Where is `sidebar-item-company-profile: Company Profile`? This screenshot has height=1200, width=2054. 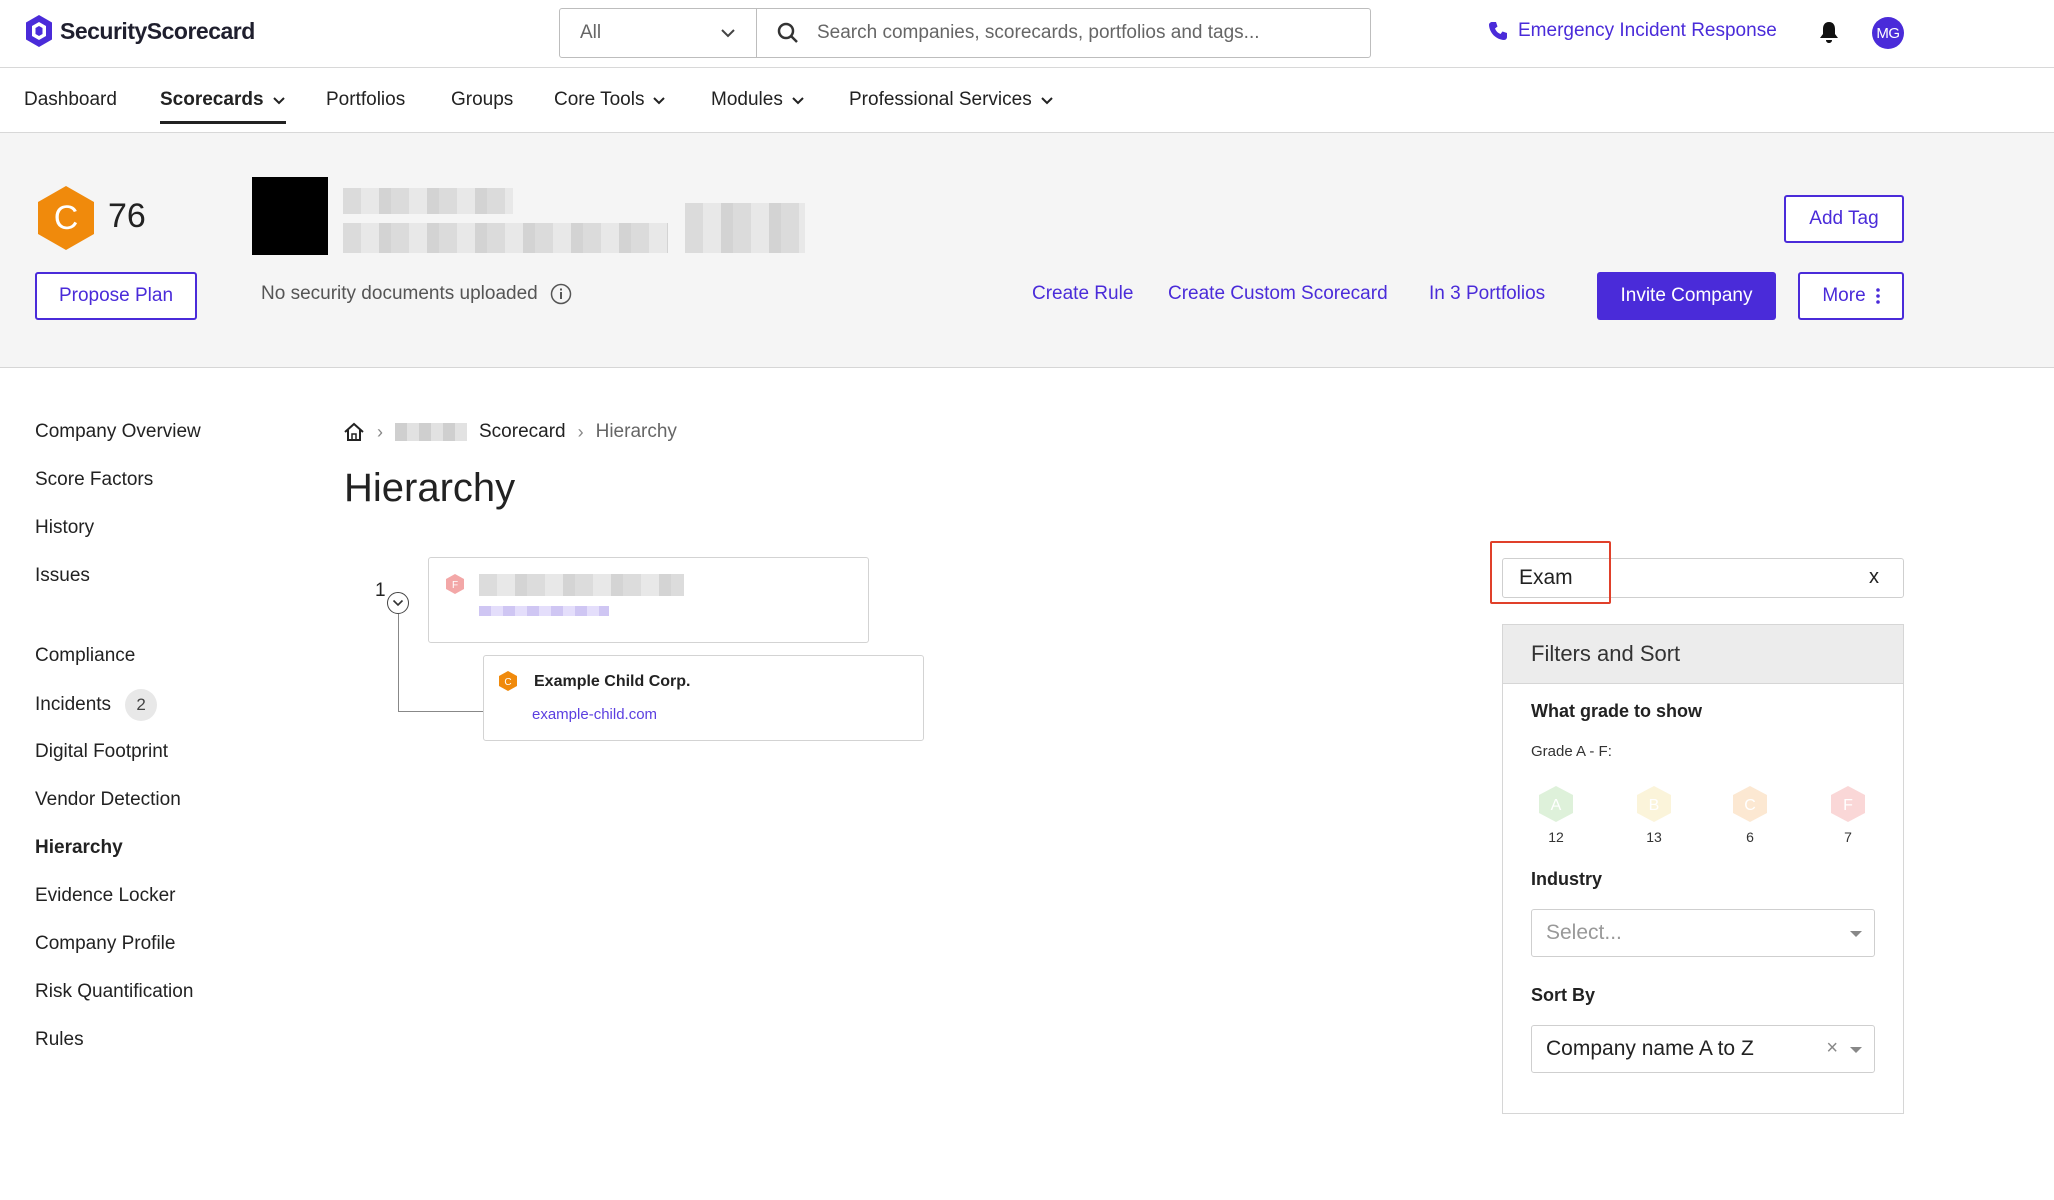
sidebar-item-company-profile: Company Profile is located at coordinates (105, 944).